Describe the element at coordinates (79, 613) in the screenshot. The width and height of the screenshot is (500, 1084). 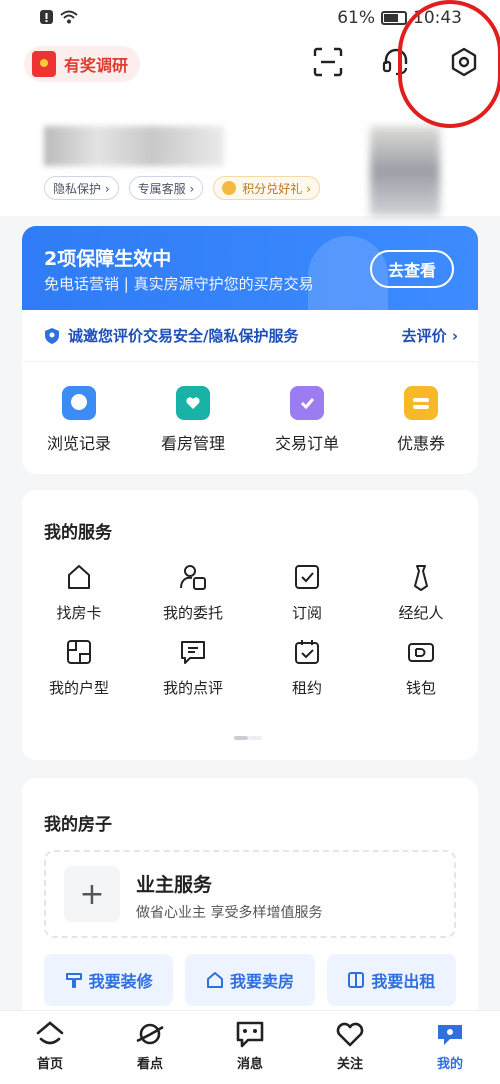
I see `service-label: 找房卡` at that location.